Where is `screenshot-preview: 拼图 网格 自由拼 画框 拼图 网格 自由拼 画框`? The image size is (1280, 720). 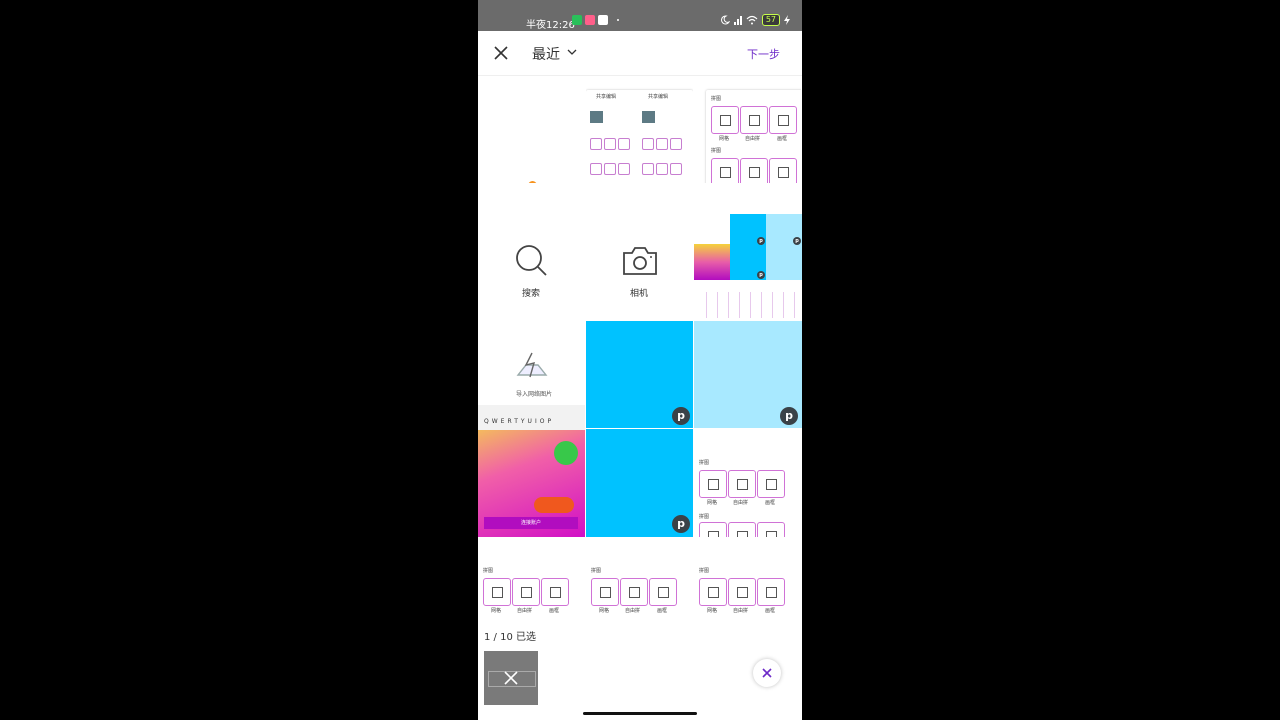
screenshot-preview: 拼图 网格 自由拼 画框 拼图 网格 自由拼 画框 is located at coordinates (753, 136).